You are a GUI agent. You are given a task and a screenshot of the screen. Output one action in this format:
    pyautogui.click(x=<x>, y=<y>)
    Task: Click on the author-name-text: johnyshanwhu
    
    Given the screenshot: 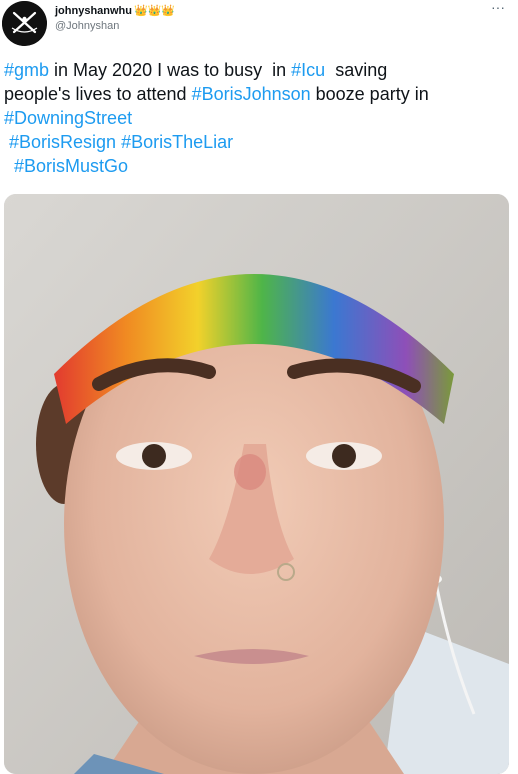 What is the action you would take?
    pyautogui.click(x=93, y=11)
    